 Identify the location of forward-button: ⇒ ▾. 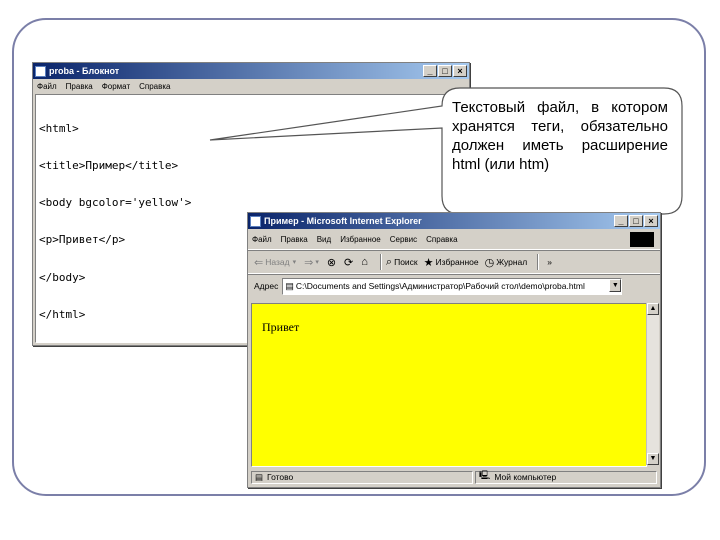
(312, 262).